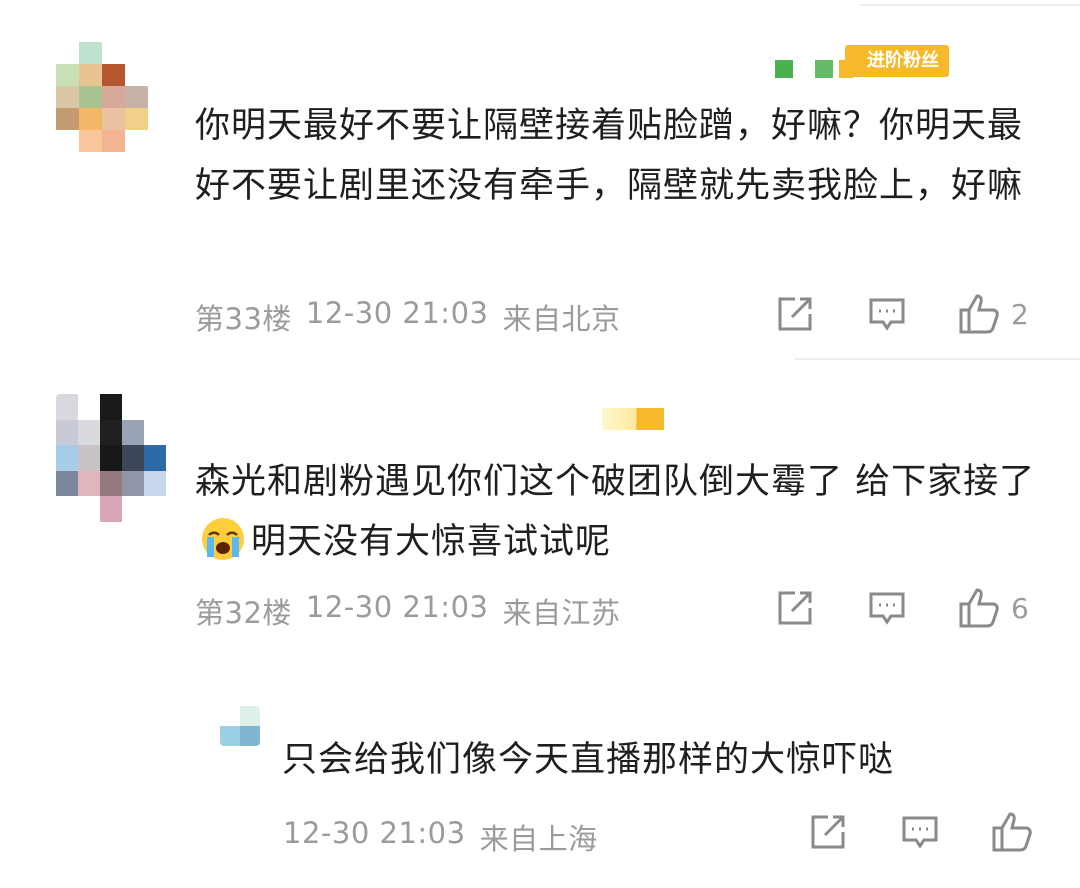 The width and height of the screenshot is (1080, 888). I want to click on fan-badge: 进阶粉丝, so click(862, 61).